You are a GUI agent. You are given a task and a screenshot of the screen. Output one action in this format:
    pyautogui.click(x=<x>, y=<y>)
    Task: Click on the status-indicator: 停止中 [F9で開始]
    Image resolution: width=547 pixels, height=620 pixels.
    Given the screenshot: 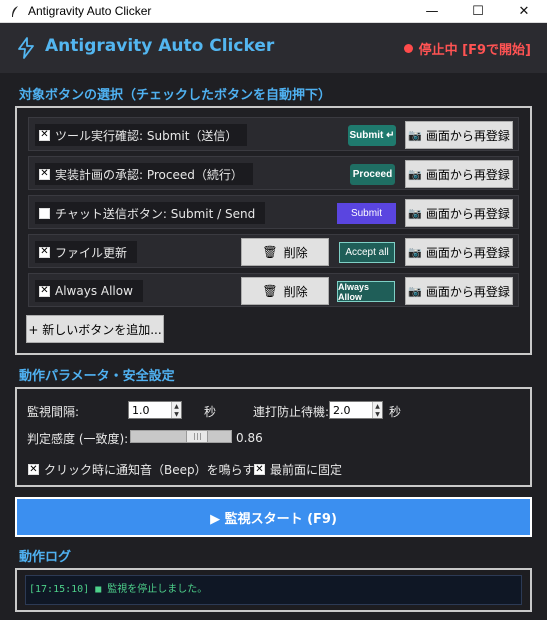 What is the action you would take?
    pyautogui.click(x=467, y=48)
    